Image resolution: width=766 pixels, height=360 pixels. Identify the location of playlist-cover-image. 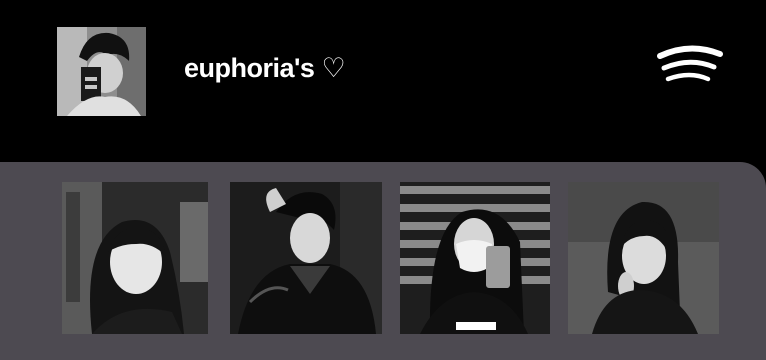
(101, 71).